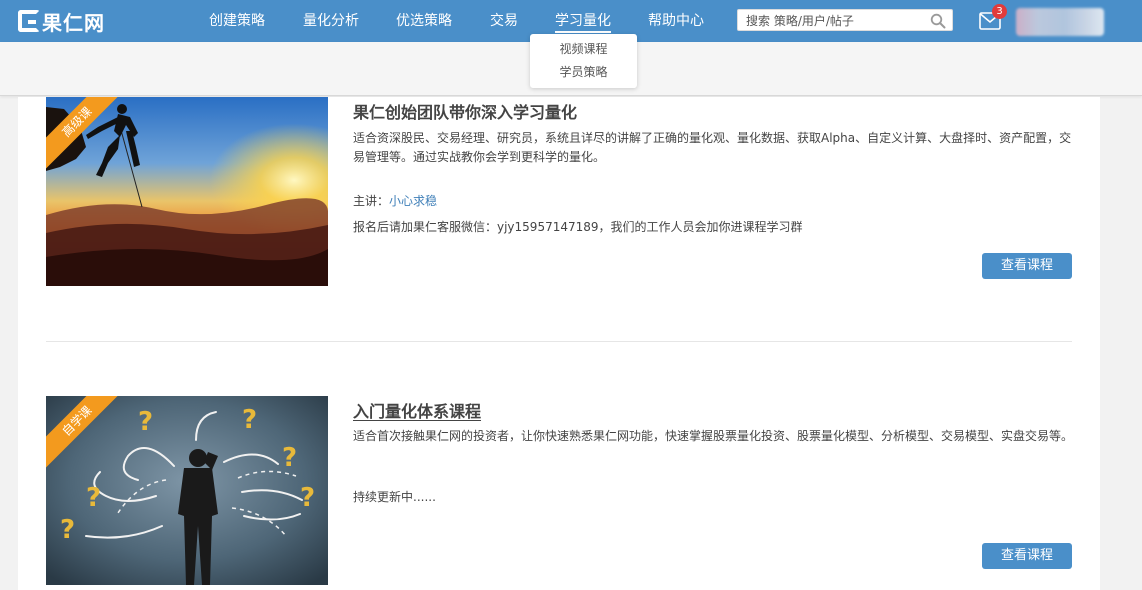 This screenshot has width=1142, height=590. What do you see at coordinates (331, 21) in the screenshot?
I see `nav-quant-analysis: 量化分析` at bounding box center [331, 21].